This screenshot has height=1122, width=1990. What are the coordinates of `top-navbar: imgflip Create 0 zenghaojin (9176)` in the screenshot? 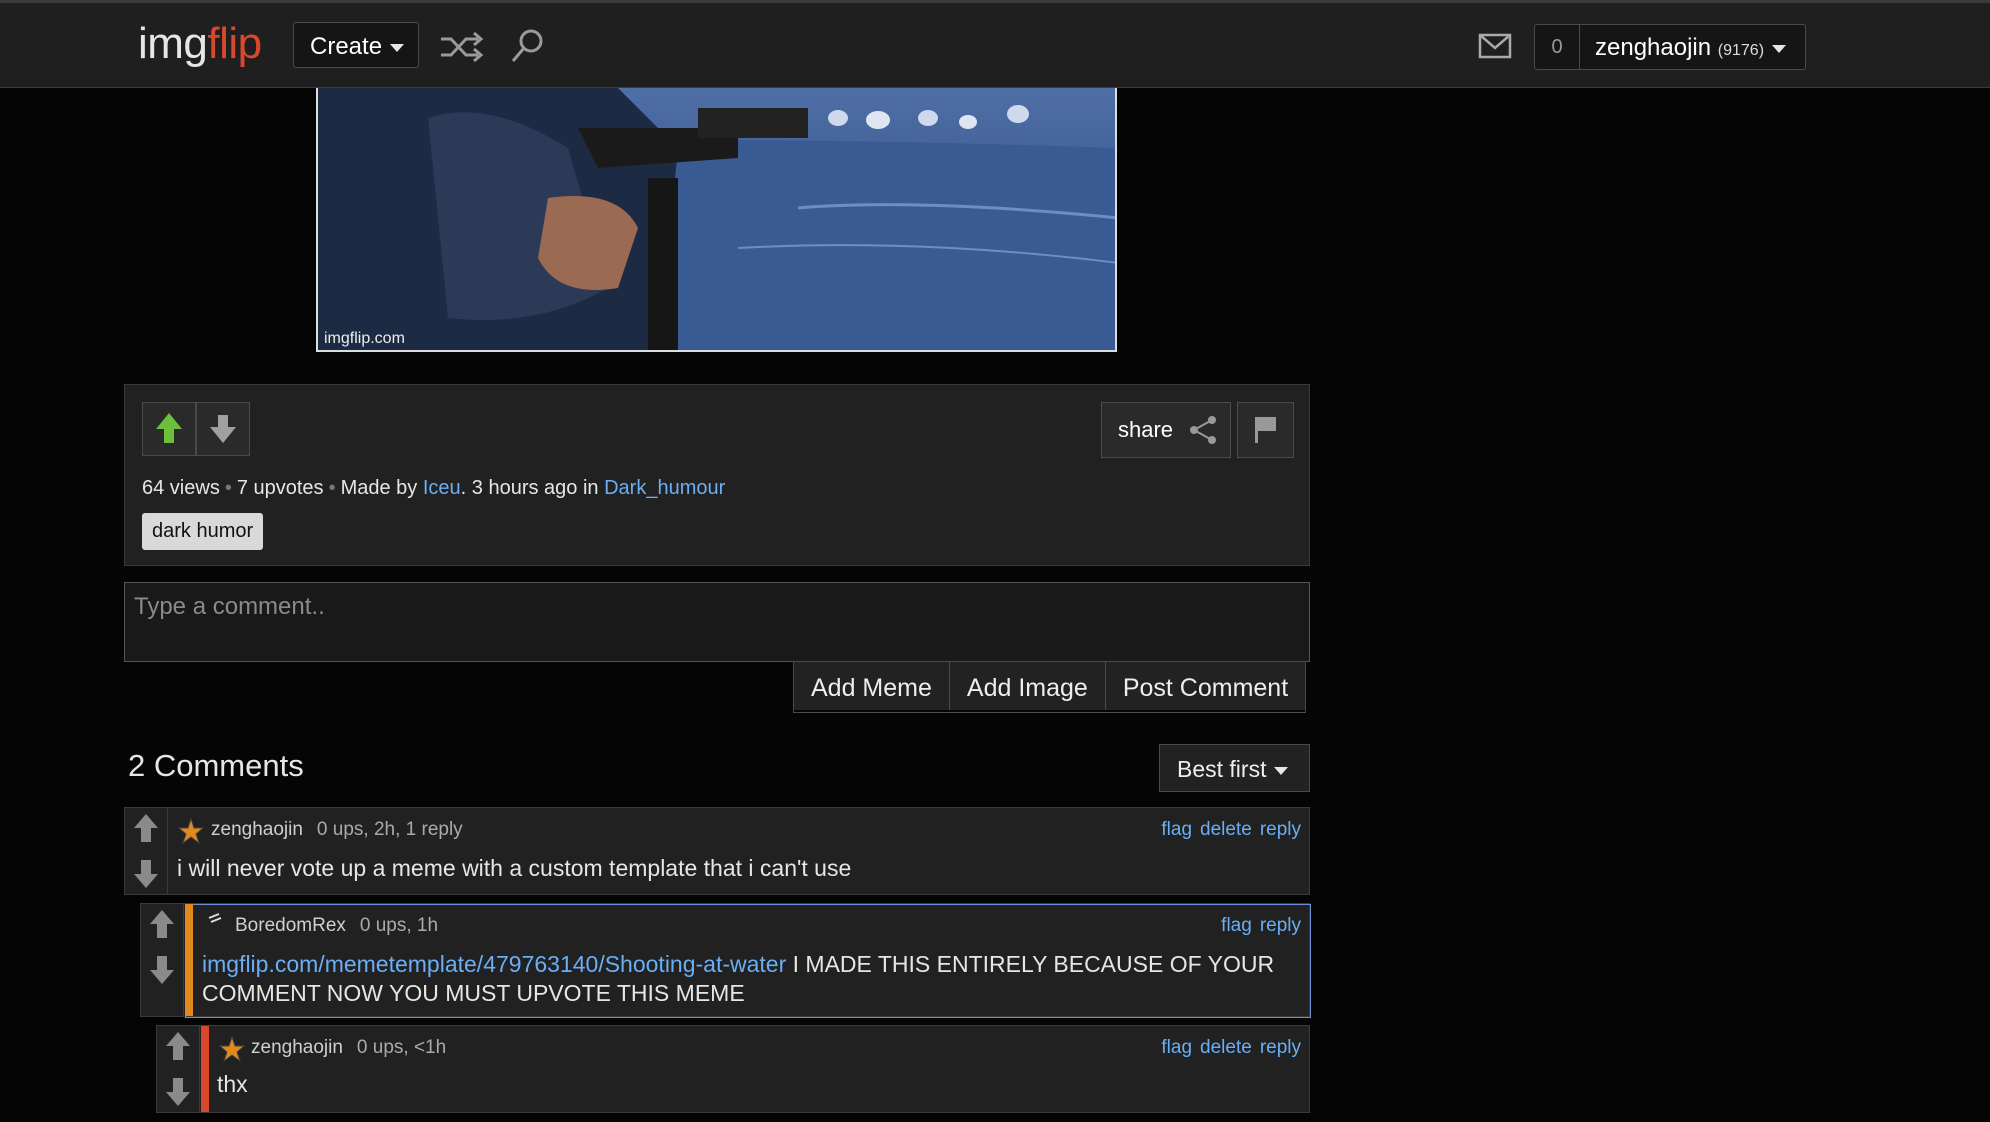 It's located at (995, 44).